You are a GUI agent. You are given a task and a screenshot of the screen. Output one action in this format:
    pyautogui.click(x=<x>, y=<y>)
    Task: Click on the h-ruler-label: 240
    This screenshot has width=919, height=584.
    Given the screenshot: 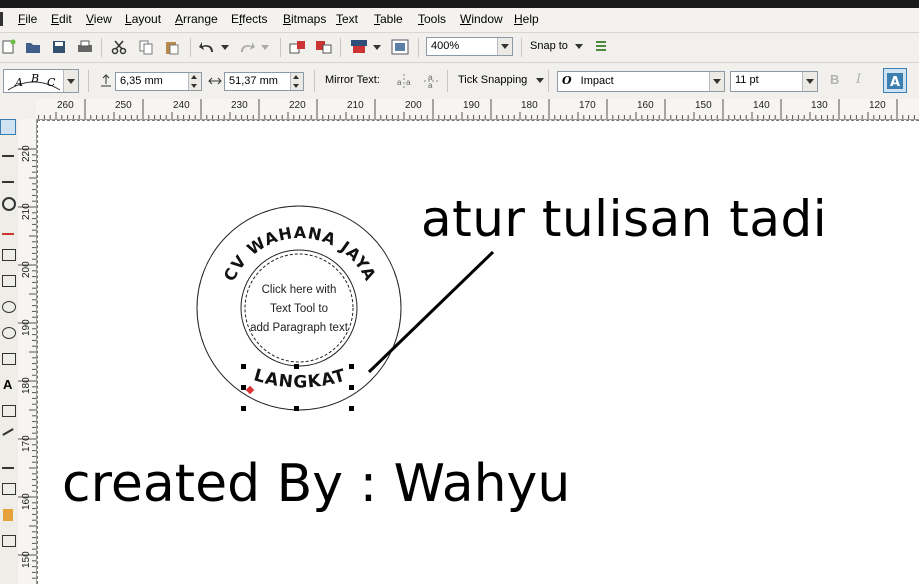 What is the action you would take?
    pyautogui.click(x=181, y=105)
    